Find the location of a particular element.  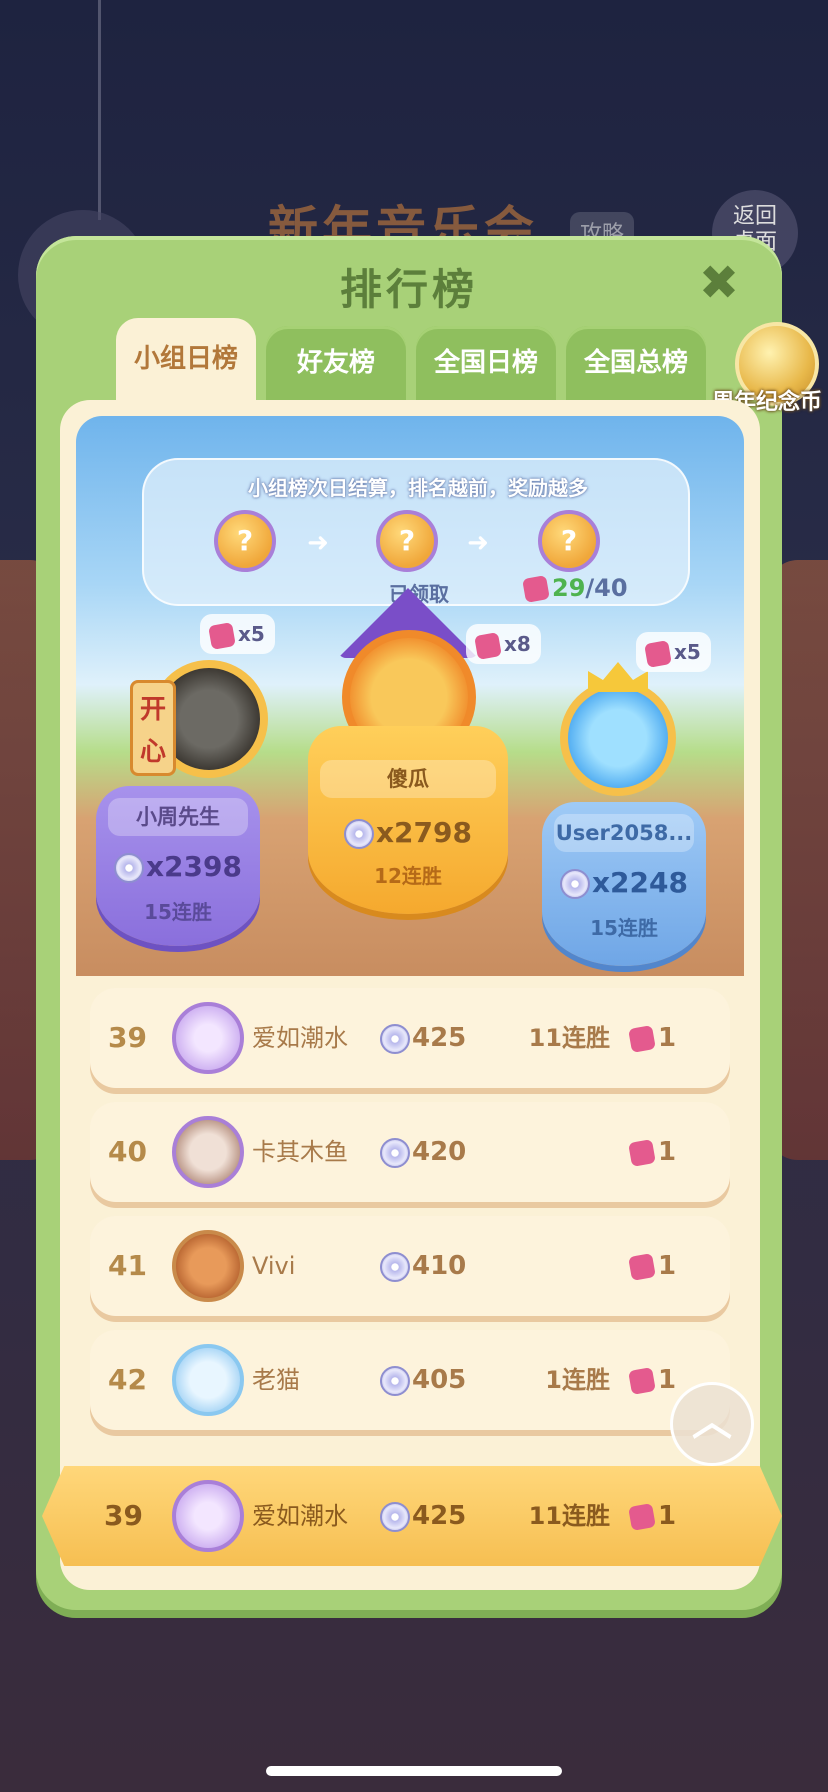

row-rank: 39 is located at coordinates (127, 1037).